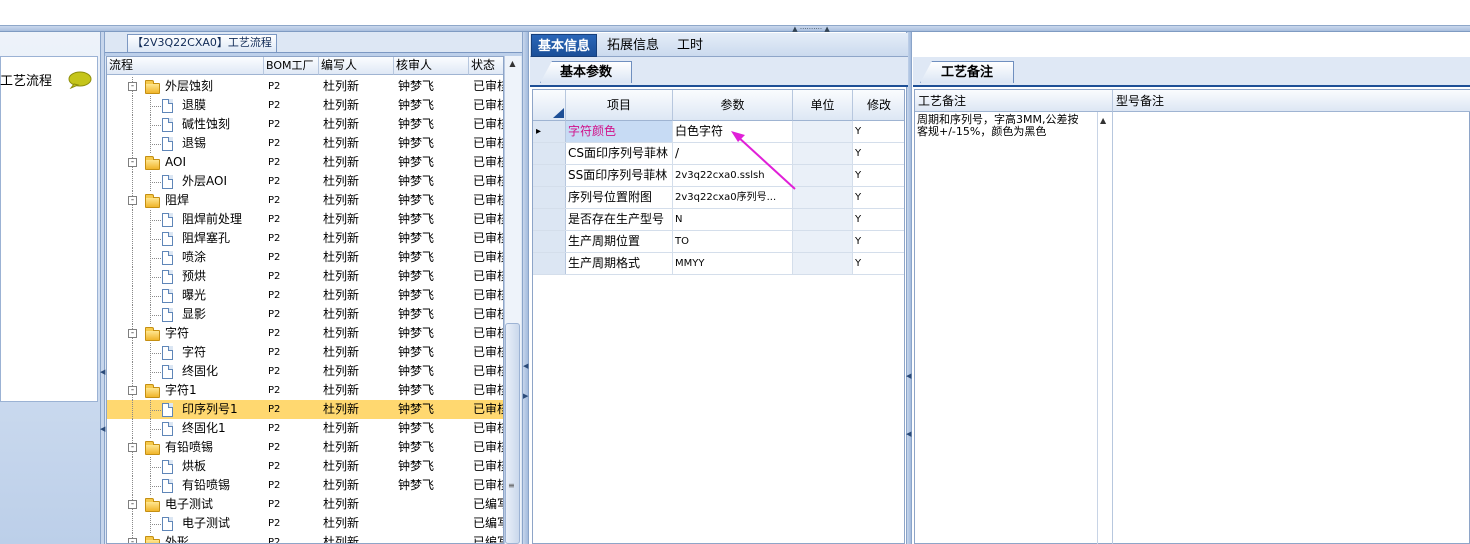 This screenshot has height=544, width=1470. What do you see at coordinates (549, 131) in the screenshot?
I see `current-row-indicator-icon: ▸` at bounding box center [549, 131].